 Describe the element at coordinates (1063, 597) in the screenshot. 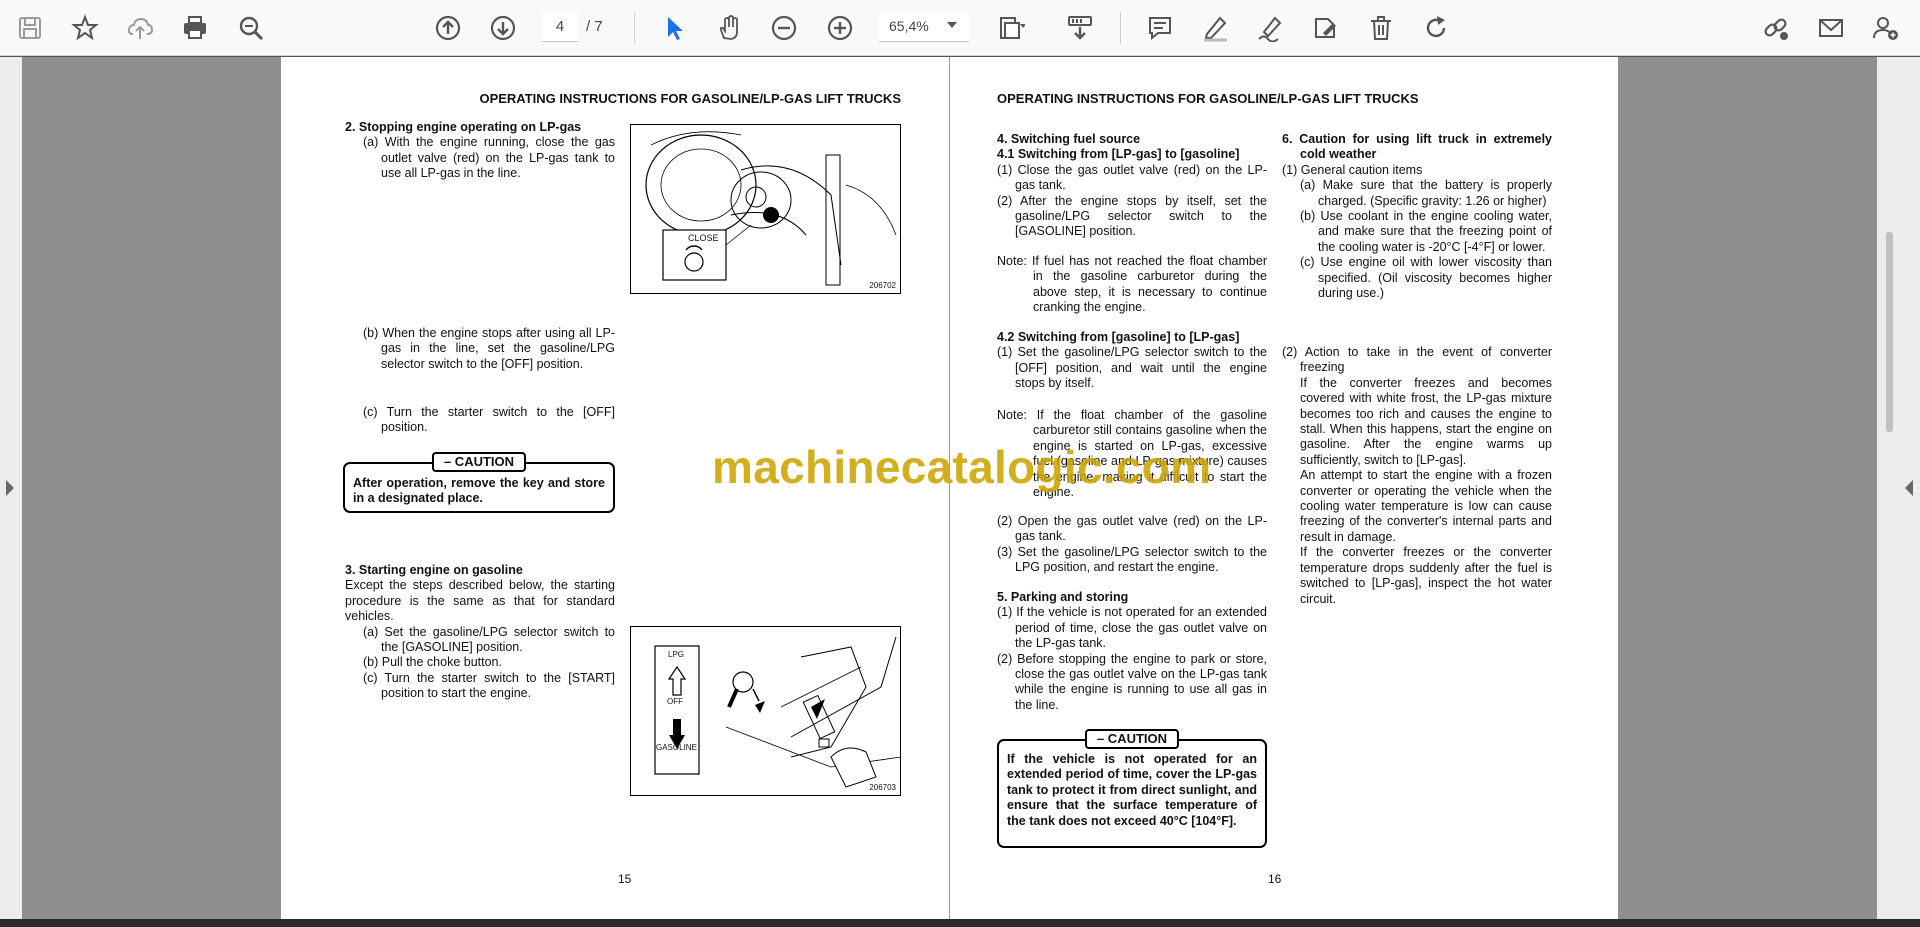

I see `section-title: 5. Parking and storing` at that location.